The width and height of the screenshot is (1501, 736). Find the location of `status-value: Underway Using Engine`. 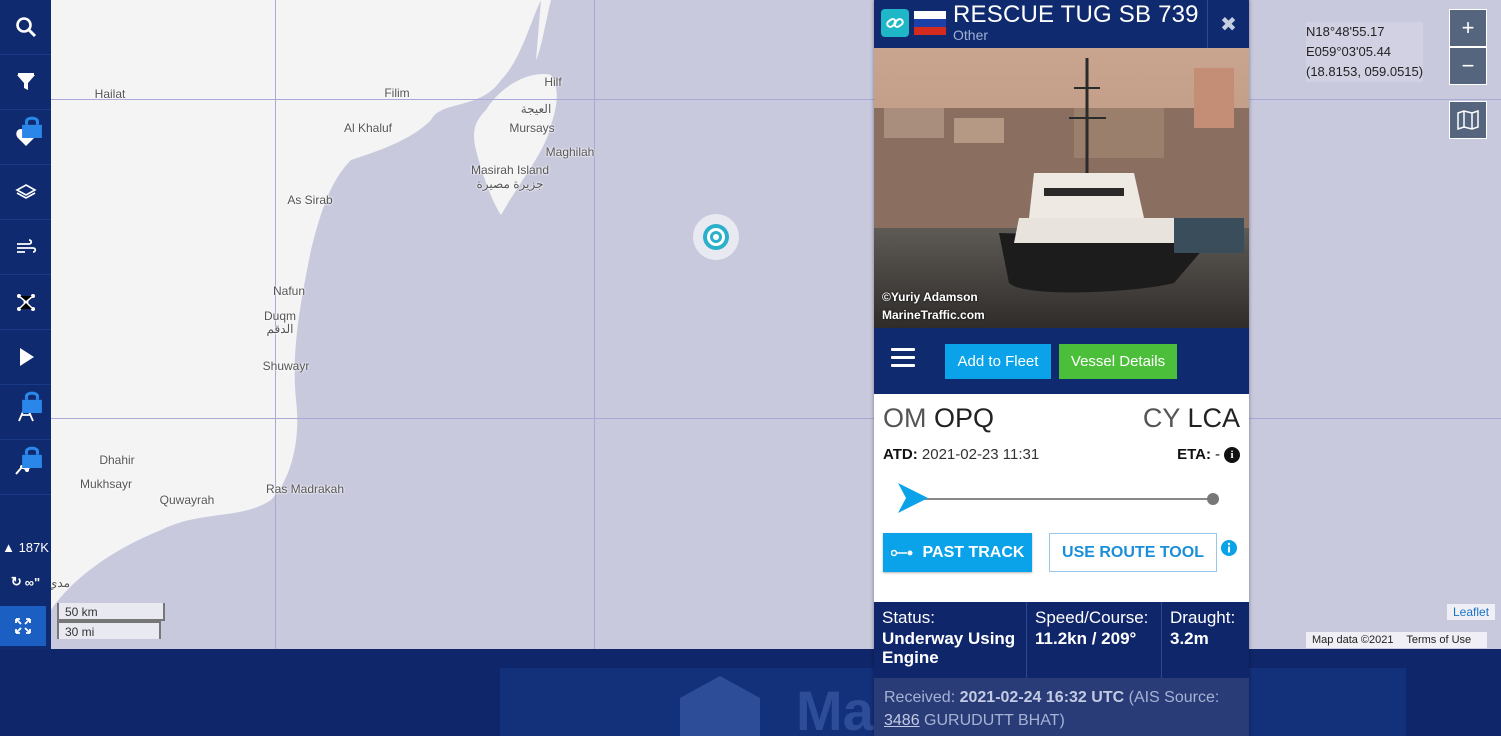

status-value: Underway Using Engine is located at coordinates (949, 648).